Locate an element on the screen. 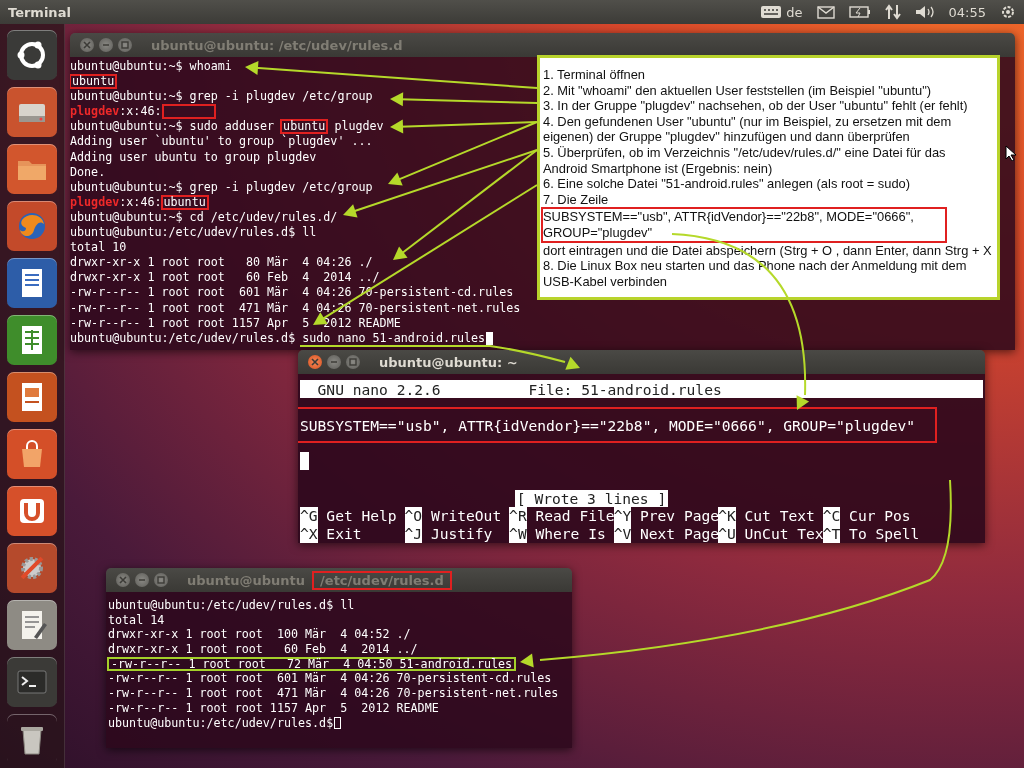  terminal-line: drwxr-xr-x 1 root root 80 Mär 4 04:26 ./ is located at coordinates (221, 263).